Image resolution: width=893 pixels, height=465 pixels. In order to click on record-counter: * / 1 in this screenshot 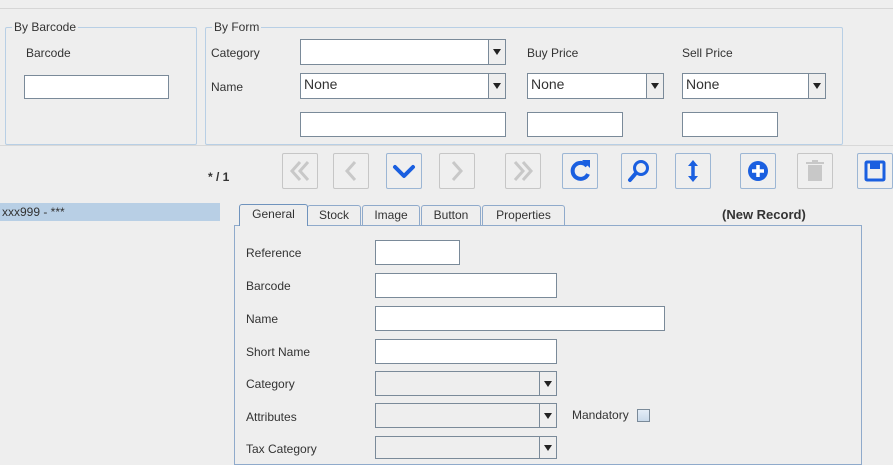, I will do `click(219, 177)`.